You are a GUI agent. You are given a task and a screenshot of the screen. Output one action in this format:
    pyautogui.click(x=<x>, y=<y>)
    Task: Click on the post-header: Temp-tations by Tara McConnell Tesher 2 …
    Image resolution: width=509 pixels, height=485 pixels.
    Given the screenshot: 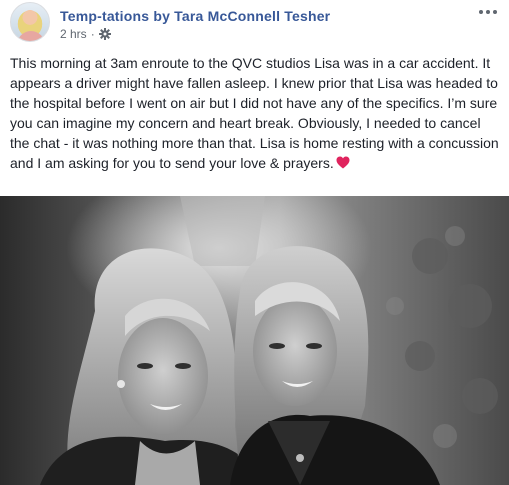 What is the action you would take?
    pyautogui.click(x=254, y=24)
    